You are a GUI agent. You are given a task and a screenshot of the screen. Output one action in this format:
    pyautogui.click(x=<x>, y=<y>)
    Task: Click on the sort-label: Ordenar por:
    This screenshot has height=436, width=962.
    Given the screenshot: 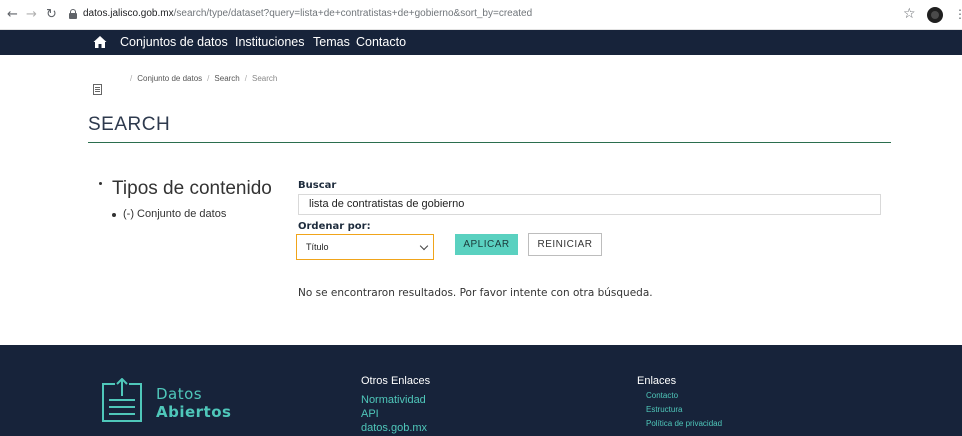 What is the action you would take?
    pyautogui.click(x=334, y=226)
    